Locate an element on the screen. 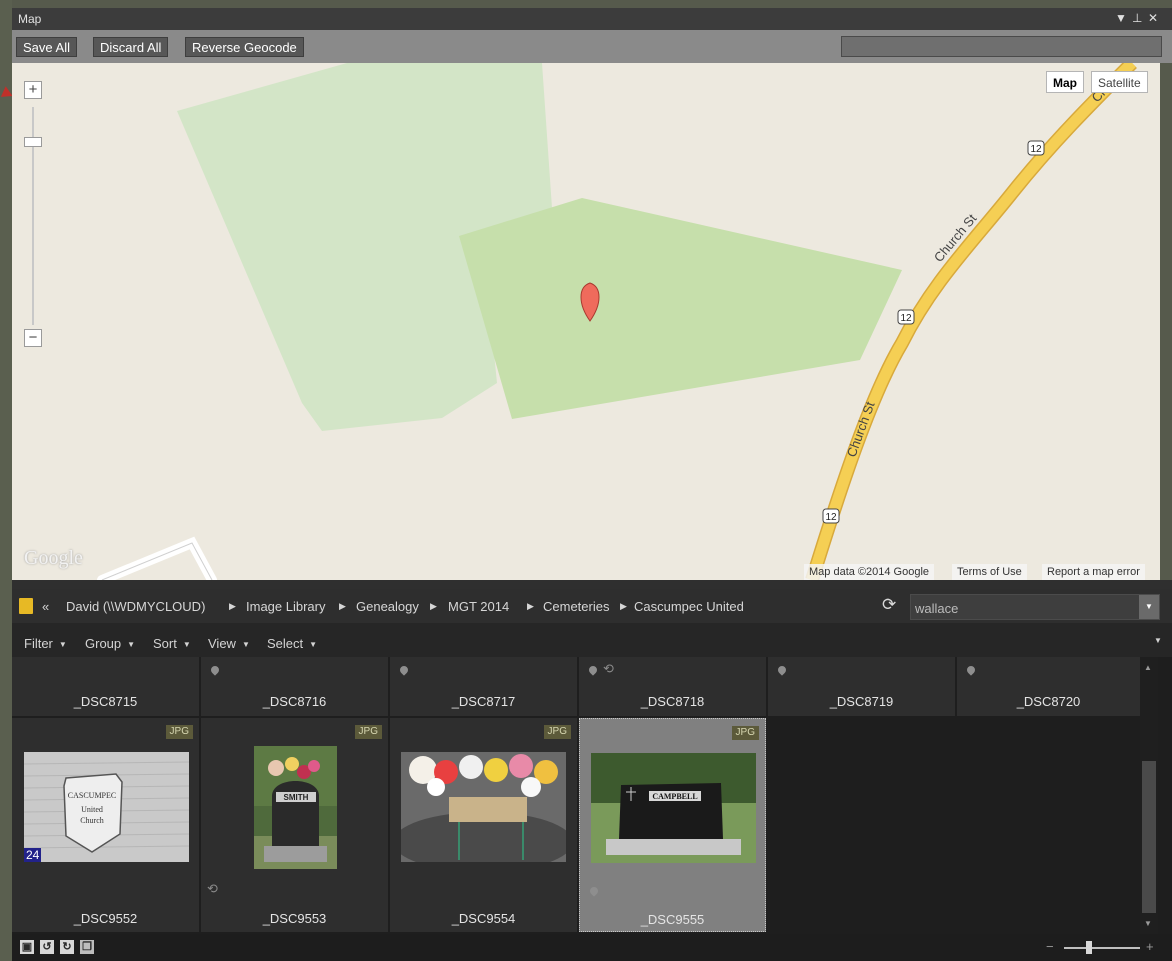 This screenshot has height=961, width=1172. search-dropdown-icon: ▼ is located at coordinates (1149, 607).